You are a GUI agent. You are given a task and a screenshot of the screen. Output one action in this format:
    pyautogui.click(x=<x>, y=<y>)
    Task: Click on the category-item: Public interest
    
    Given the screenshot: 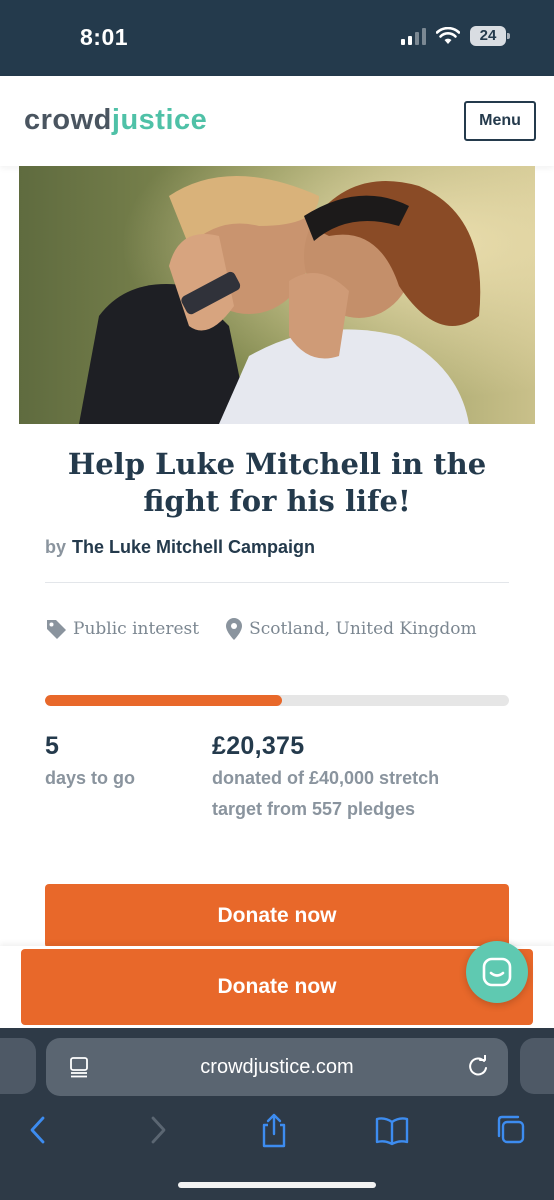 What is the action you would take?
    pyautogui.click(x=122, y=629)
    